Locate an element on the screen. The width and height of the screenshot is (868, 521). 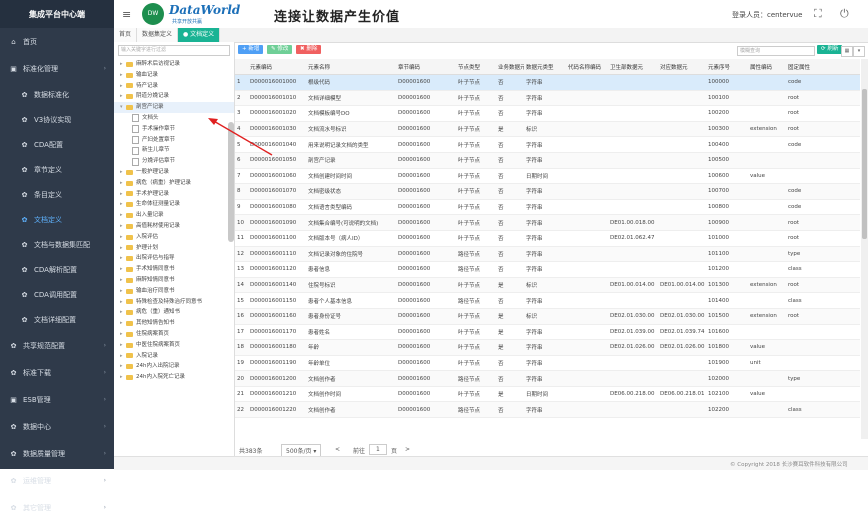
column-header: 卫生部数据元 is located at coordinates (633, 67).